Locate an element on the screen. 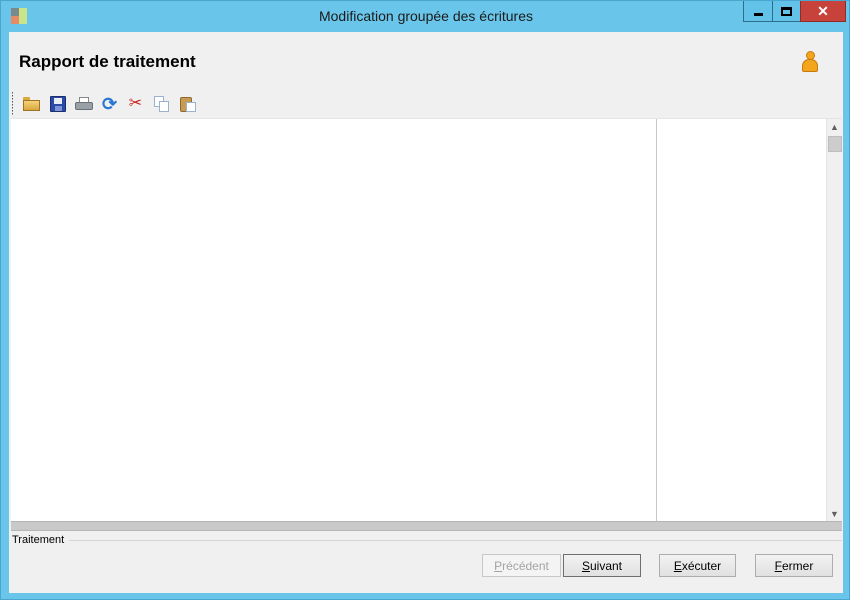 This screenshot has width=850, height=600. execute-label: xécuter is located at coordinates (701, 565).